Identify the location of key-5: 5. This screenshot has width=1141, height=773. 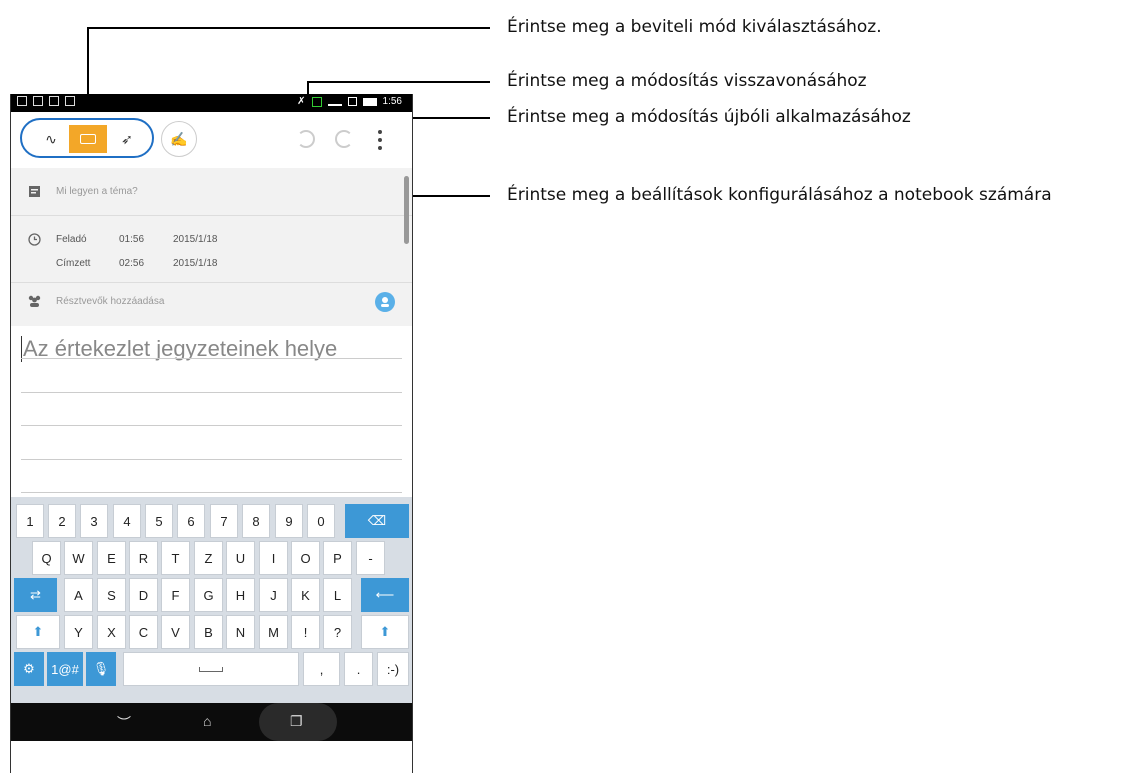
(159, 521).